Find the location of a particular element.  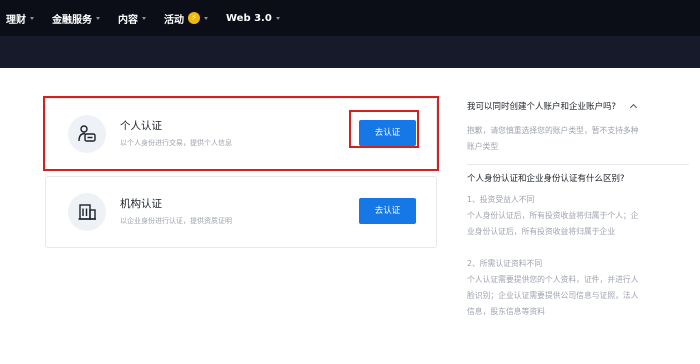

nav-item-financial-services: 金融服务 is located at coordinates (76, 18).